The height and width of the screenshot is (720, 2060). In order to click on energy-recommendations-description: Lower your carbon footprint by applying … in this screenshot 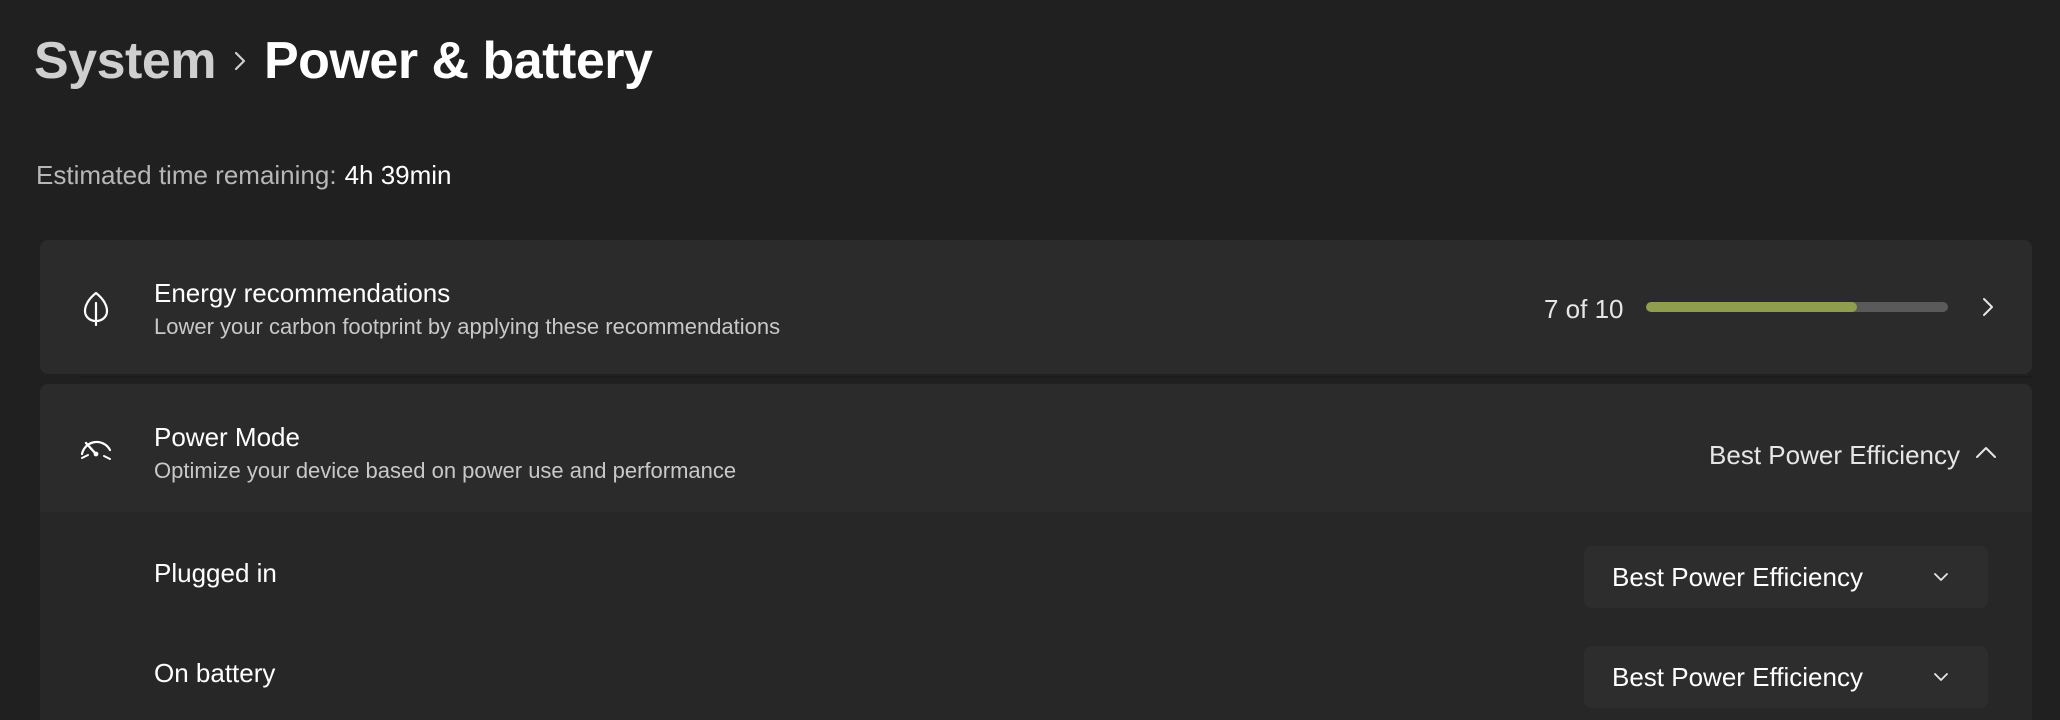, I will do `click(467, 326)`.